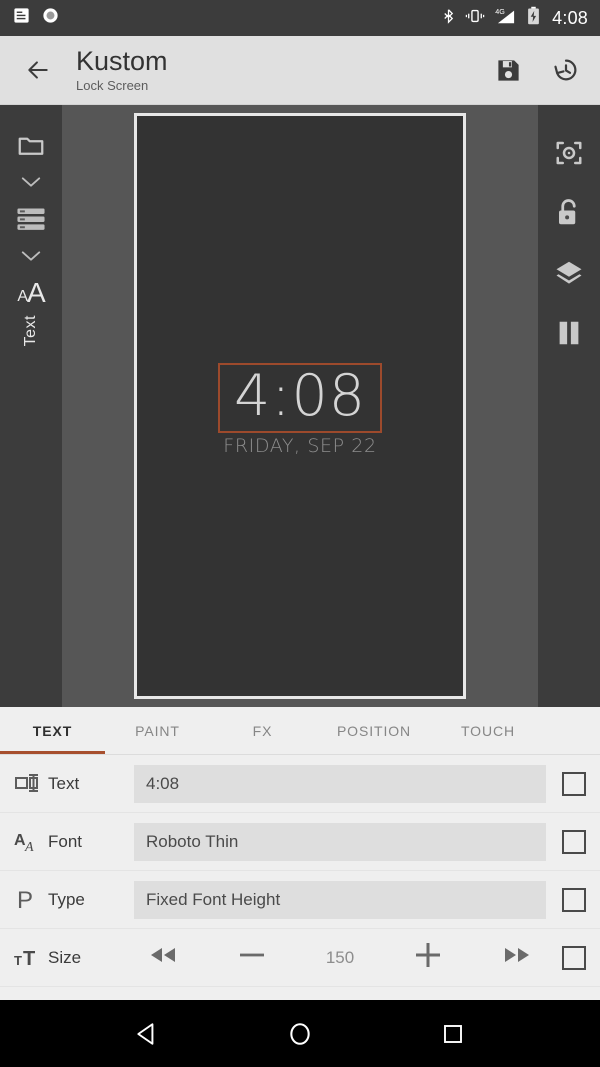  What do you see at coordinates (31, 145) in the screenshot?
I see `folder-icon` at bounding box center [31, 145].